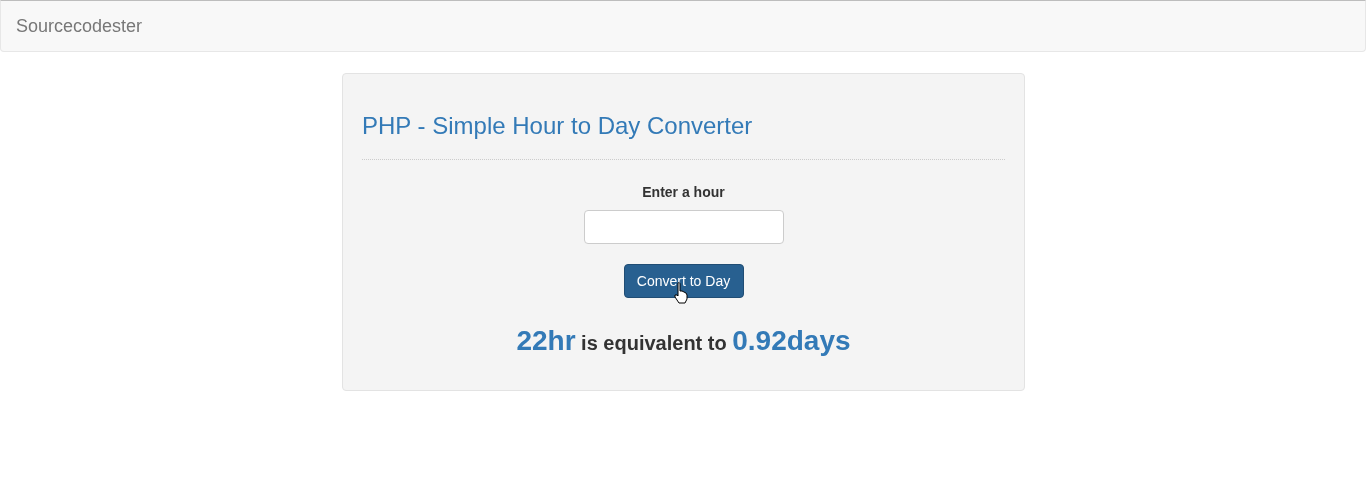 The width and height of the screenshot is (1366, 485). I want to click on brand-link: Sourcecodester, so click(79, 26).